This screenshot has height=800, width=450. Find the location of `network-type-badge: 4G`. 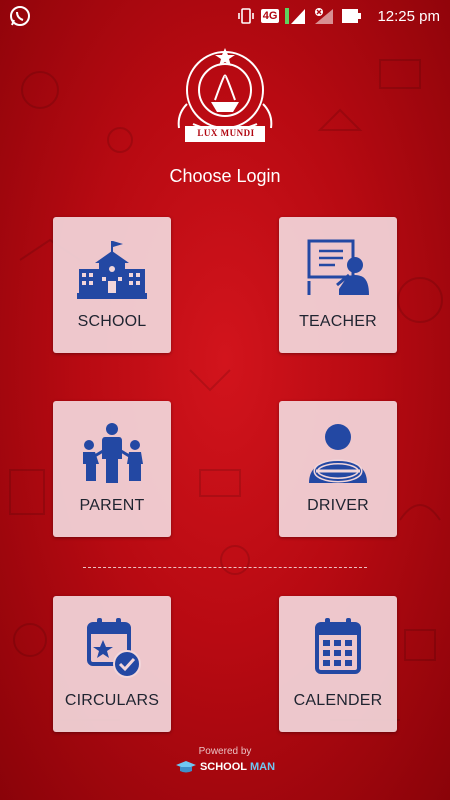

network-type-badge: 4G is located at coordinates (270, 16).